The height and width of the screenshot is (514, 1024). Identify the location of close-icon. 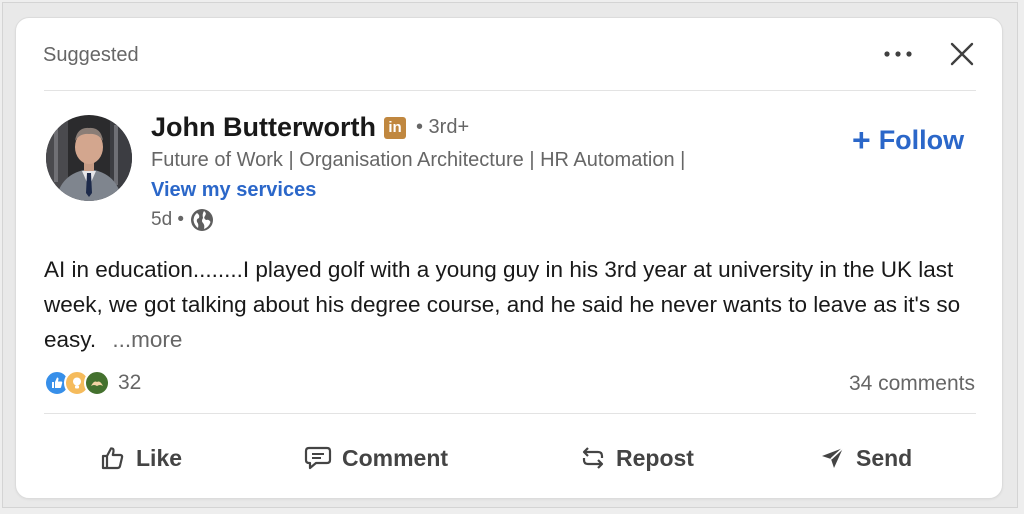
(962, 54).